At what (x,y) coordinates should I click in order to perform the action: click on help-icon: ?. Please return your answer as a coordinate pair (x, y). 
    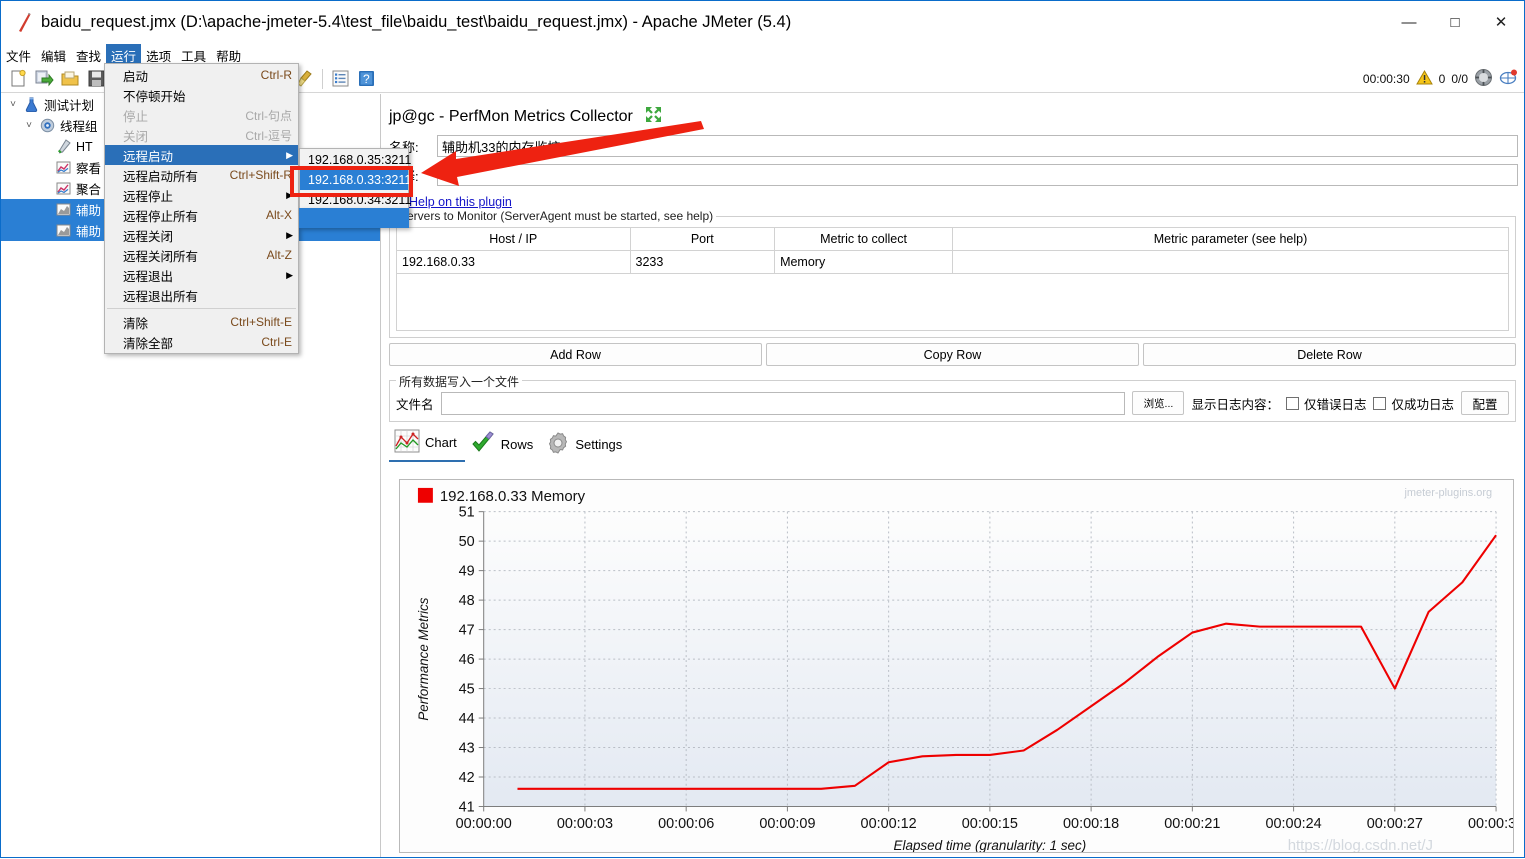
    Looking at the image, I should click on (366, 79).